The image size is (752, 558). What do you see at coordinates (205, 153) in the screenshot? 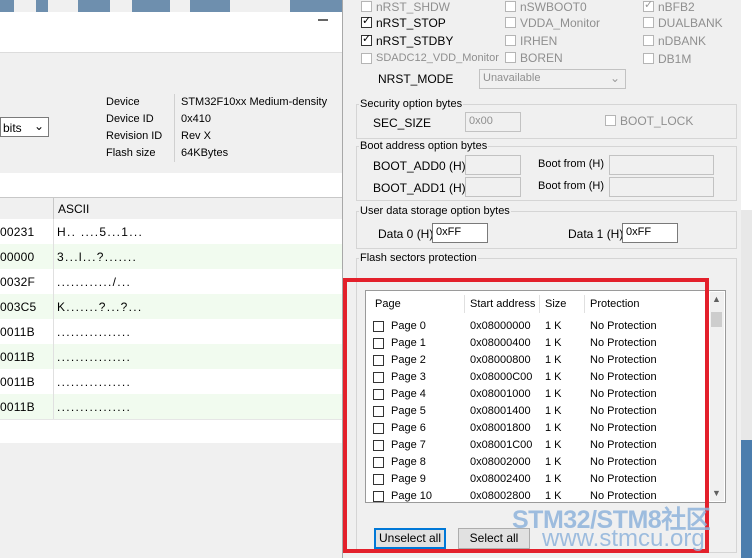
I see `device-info-value: 64KBytes` at bounding box center [205, 153].